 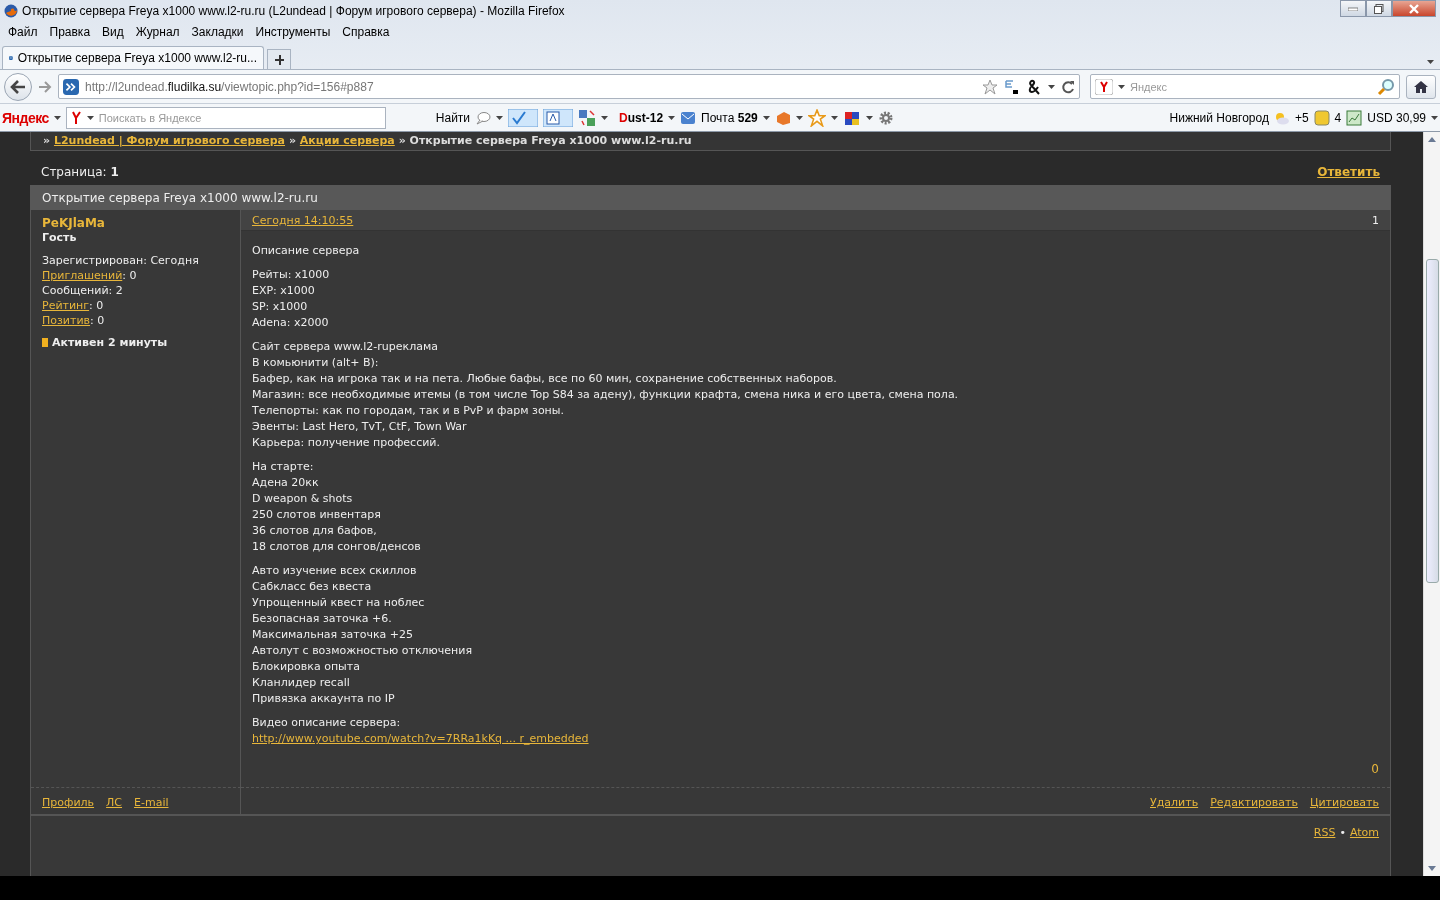 What do you see at coordinates (68, 802) in the screenshot?
I see `user-link: Профиль` at bounding box center [68, 802].